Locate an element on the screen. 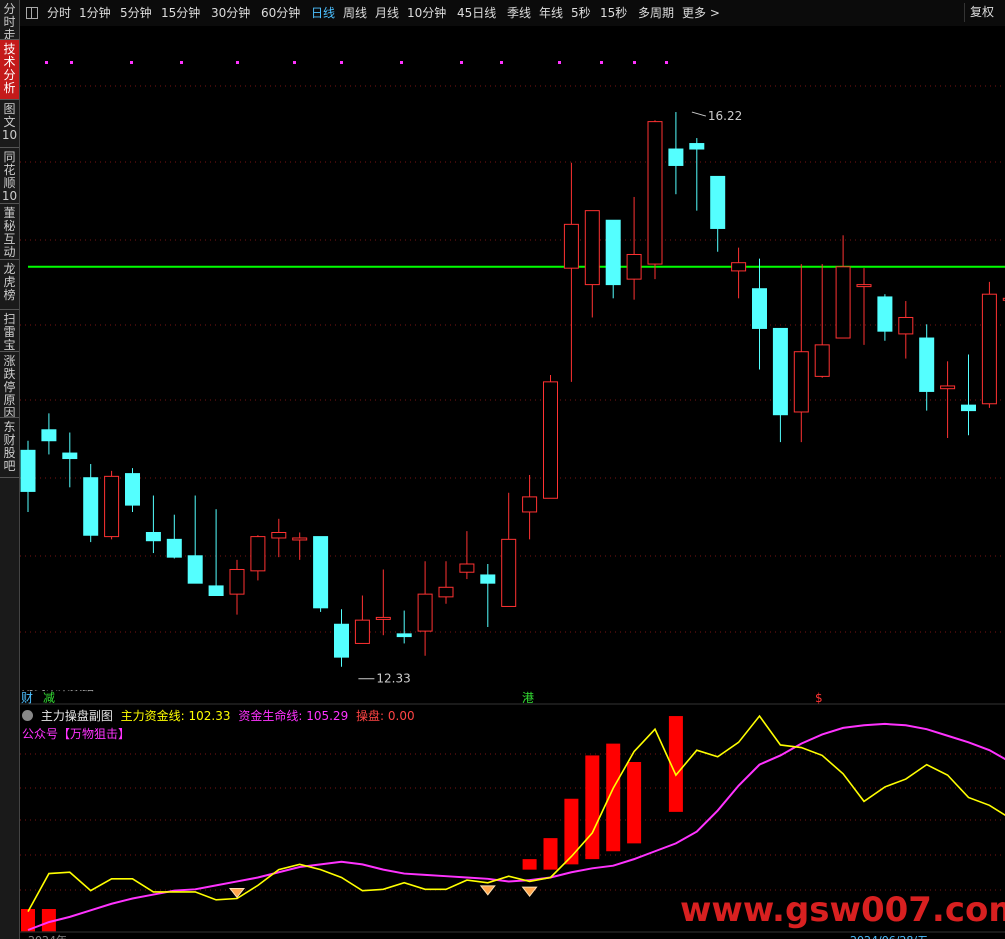  sub-indicator-toggle-icon is located at coordinates (27, 715).